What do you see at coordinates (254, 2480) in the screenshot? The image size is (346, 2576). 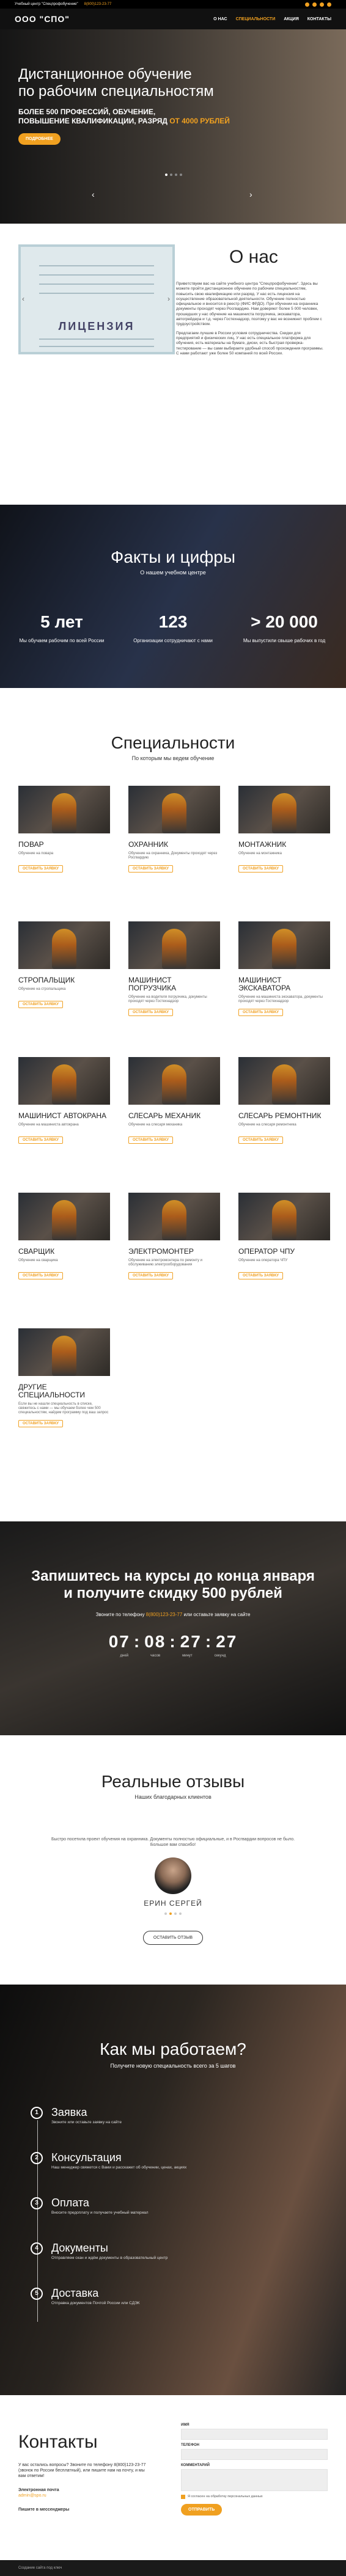 I see `comment-field` at bounding box center [254, 2480].